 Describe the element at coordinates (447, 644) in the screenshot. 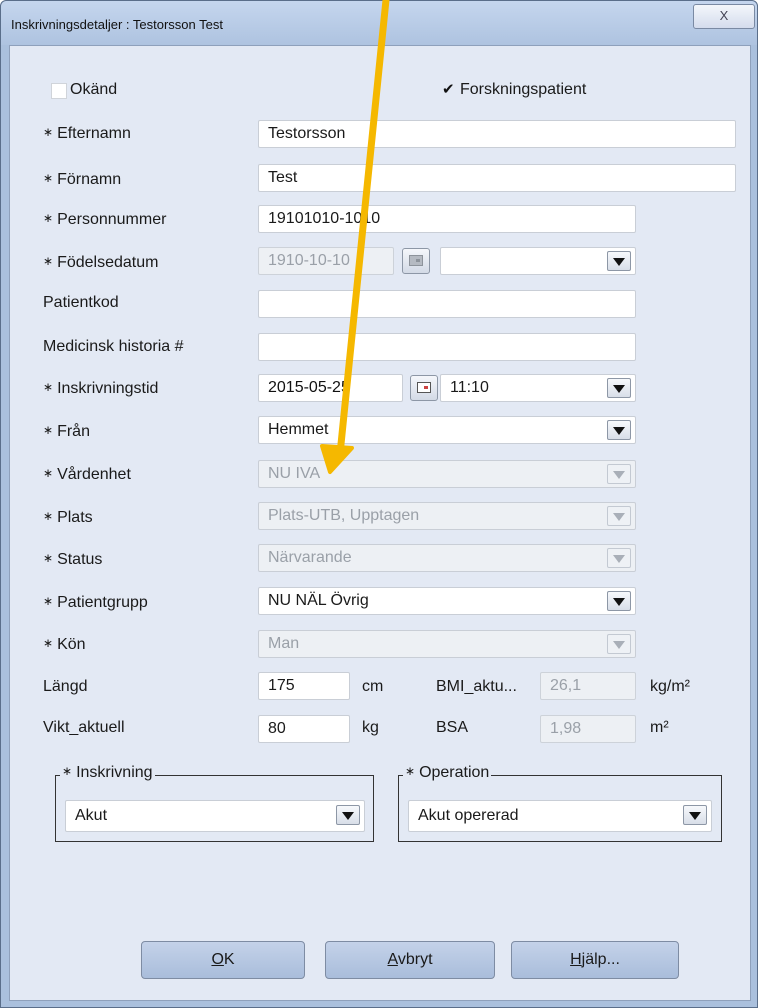

I see `kon-dropdown: Man` at that location.